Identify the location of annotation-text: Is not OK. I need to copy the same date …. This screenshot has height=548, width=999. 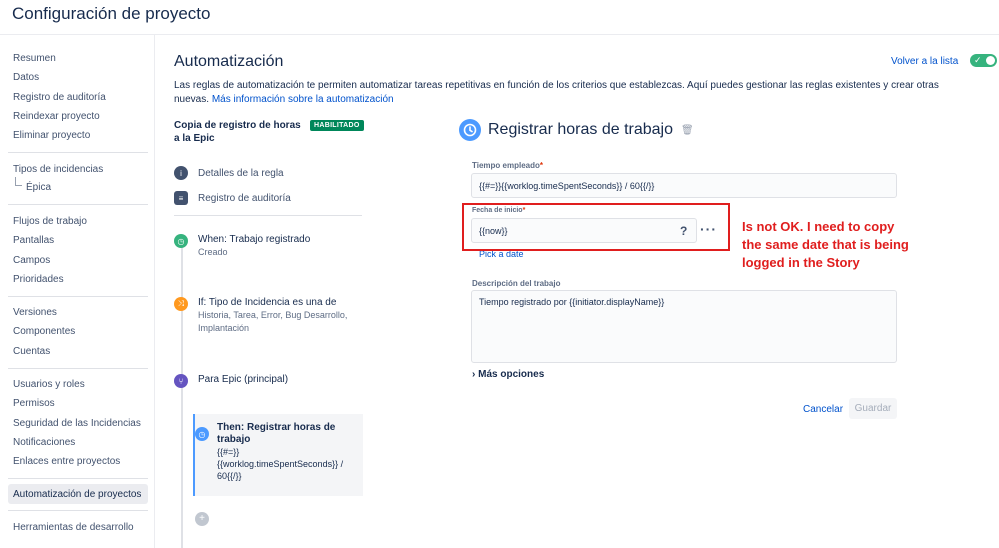
(825, 244).